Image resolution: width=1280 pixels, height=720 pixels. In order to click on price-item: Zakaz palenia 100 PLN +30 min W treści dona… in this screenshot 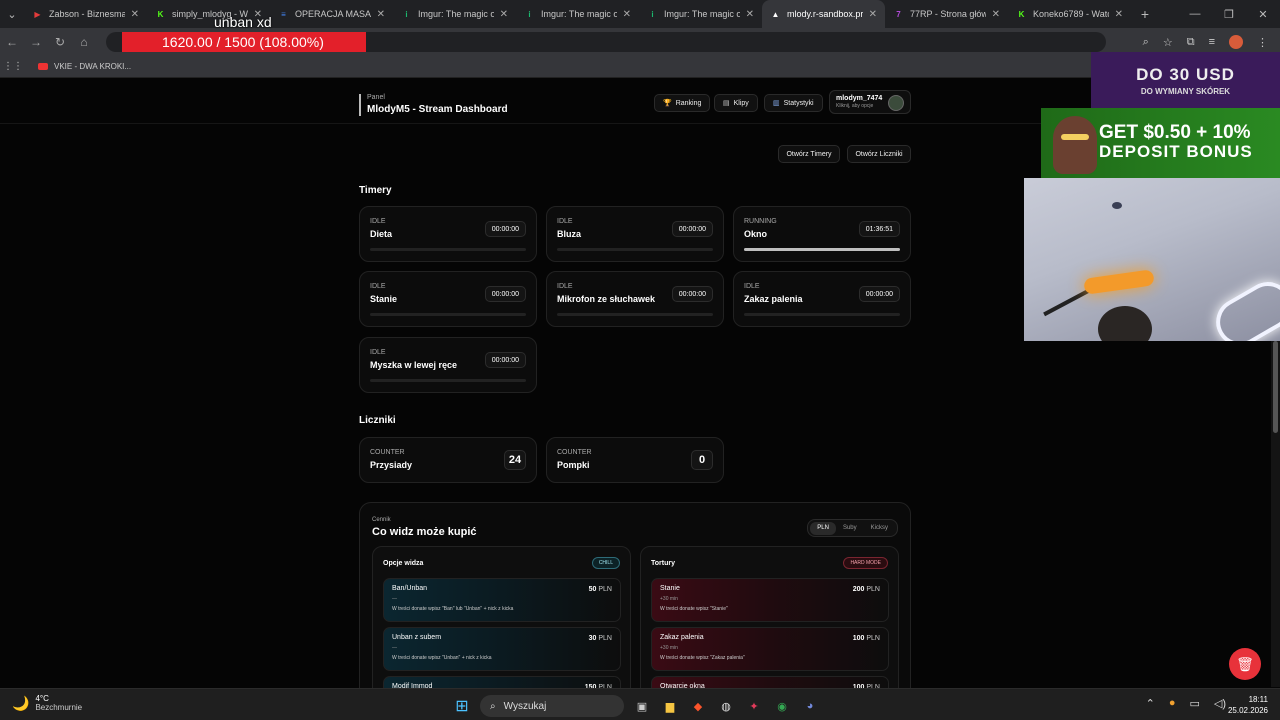, I will do `click(770, 649)`.